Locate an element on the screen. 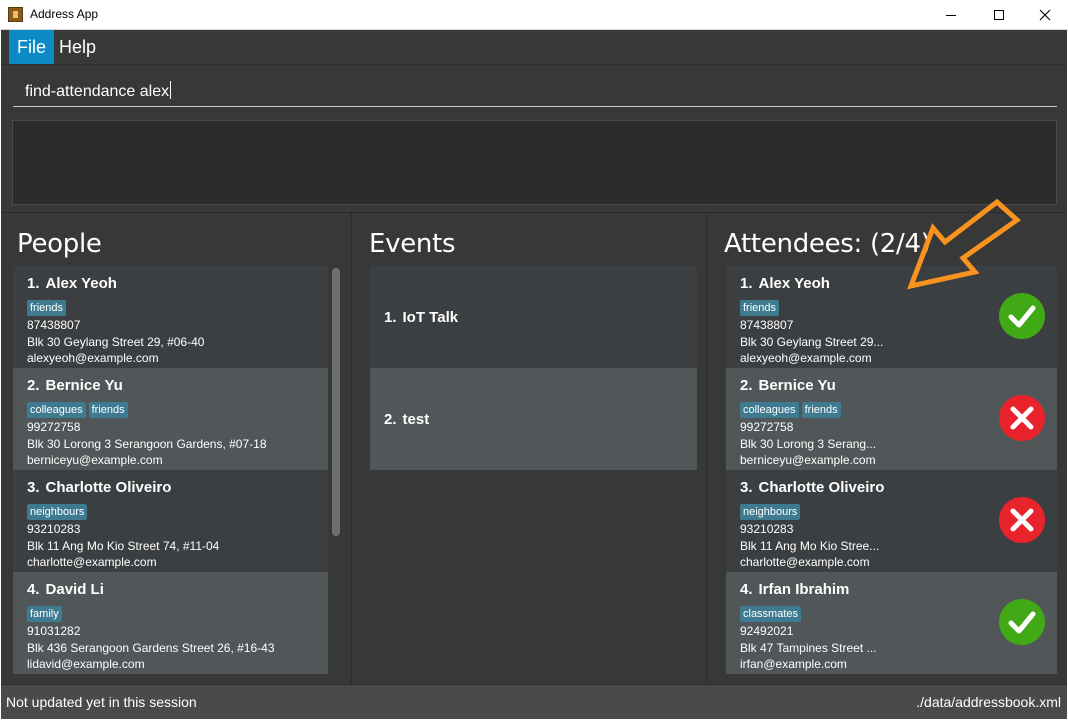  person-name: 4. David Li is located at coordinates (177, 591).